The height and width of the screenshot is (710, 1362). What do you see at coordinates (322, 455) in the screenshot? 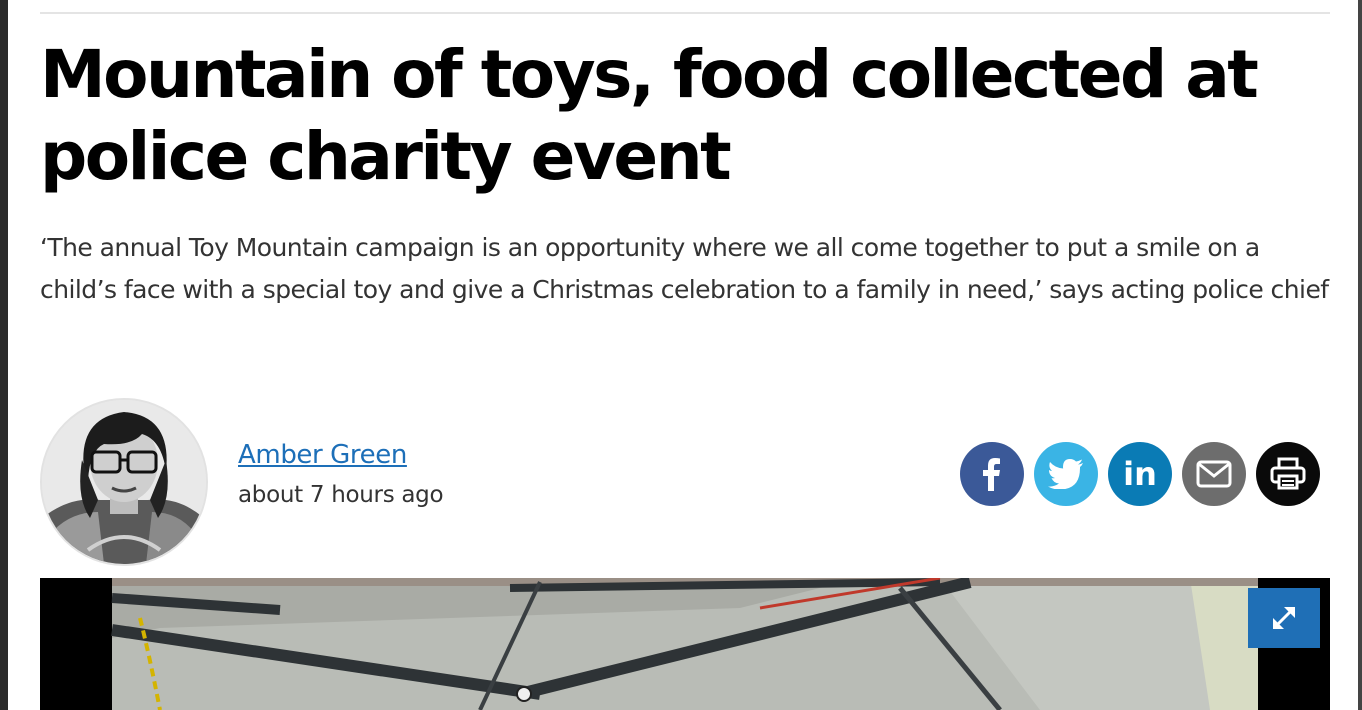
I see `author-name-link: Amber Green` at bounding box center [322, 455].